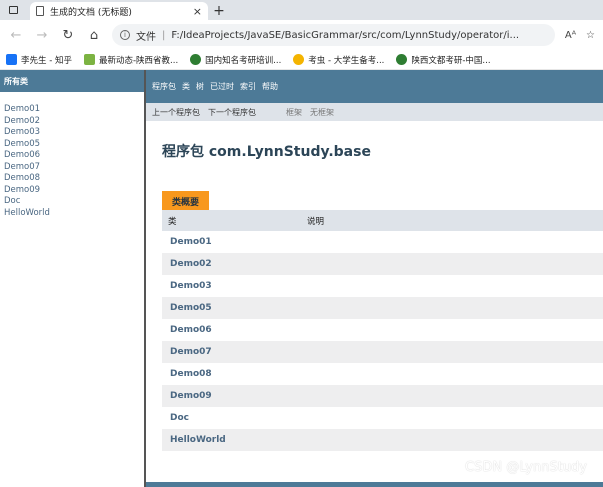 The image size is (603, 487). What do you see at coordinates (382, 308) in the screenshot?
I see `table-row: Demo05` at bounding box center [382, 308].